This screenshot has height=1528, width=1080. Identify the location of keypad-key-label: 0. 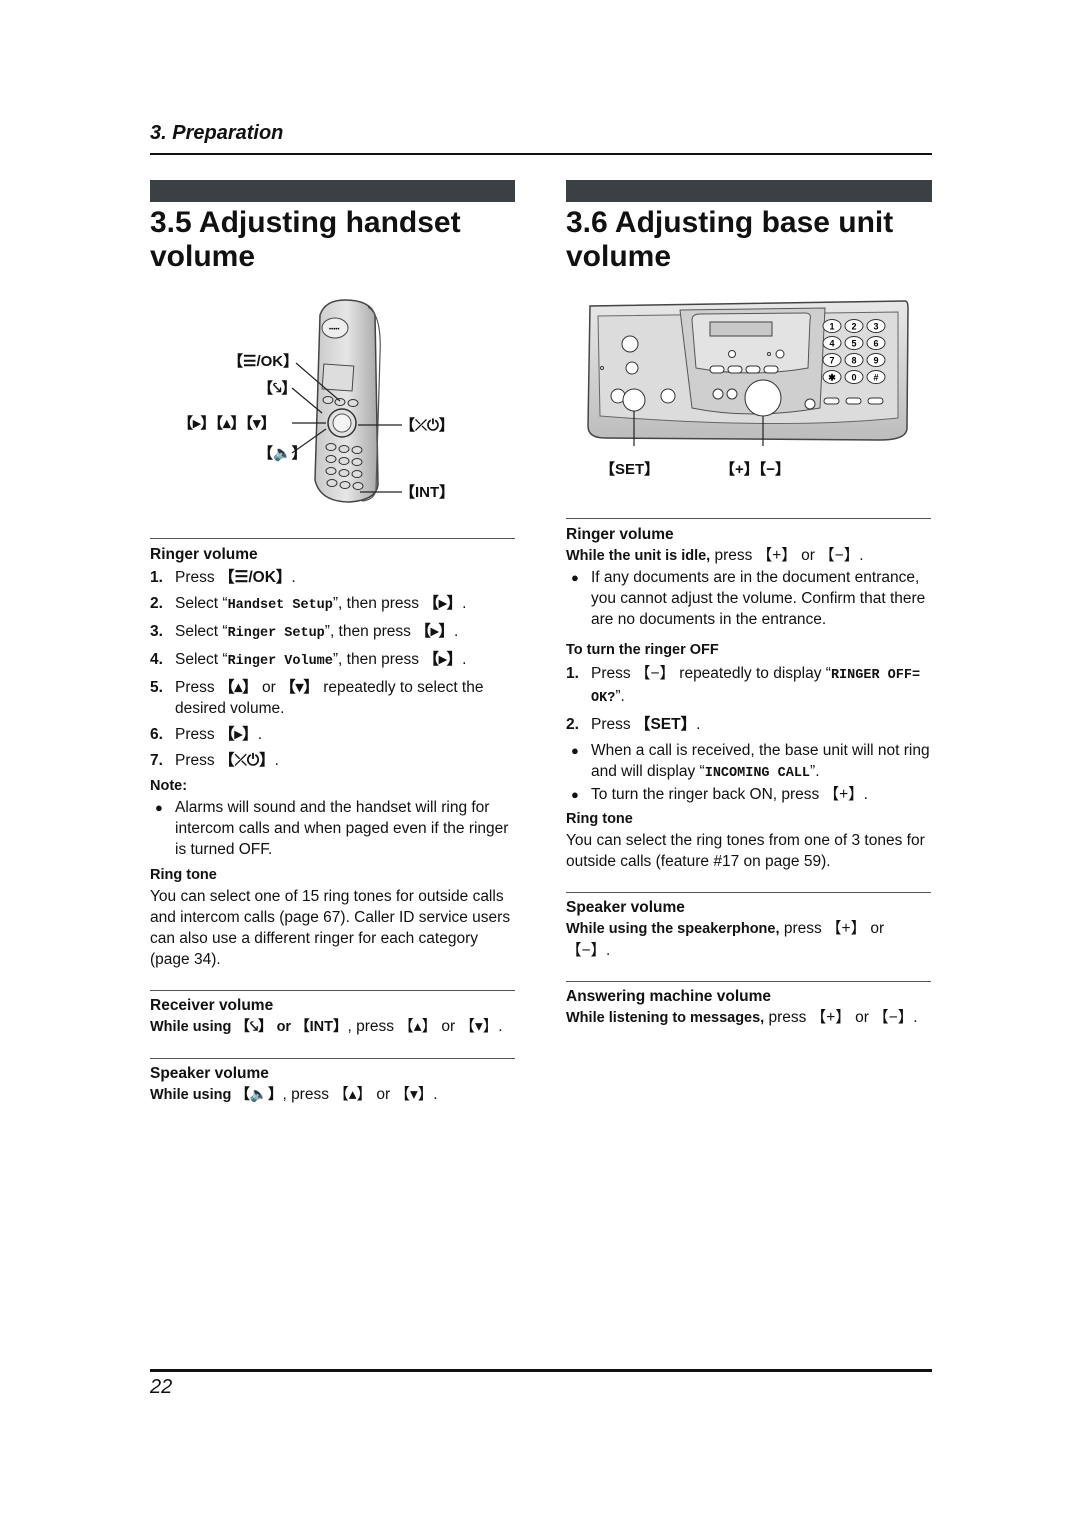
(853, 378).